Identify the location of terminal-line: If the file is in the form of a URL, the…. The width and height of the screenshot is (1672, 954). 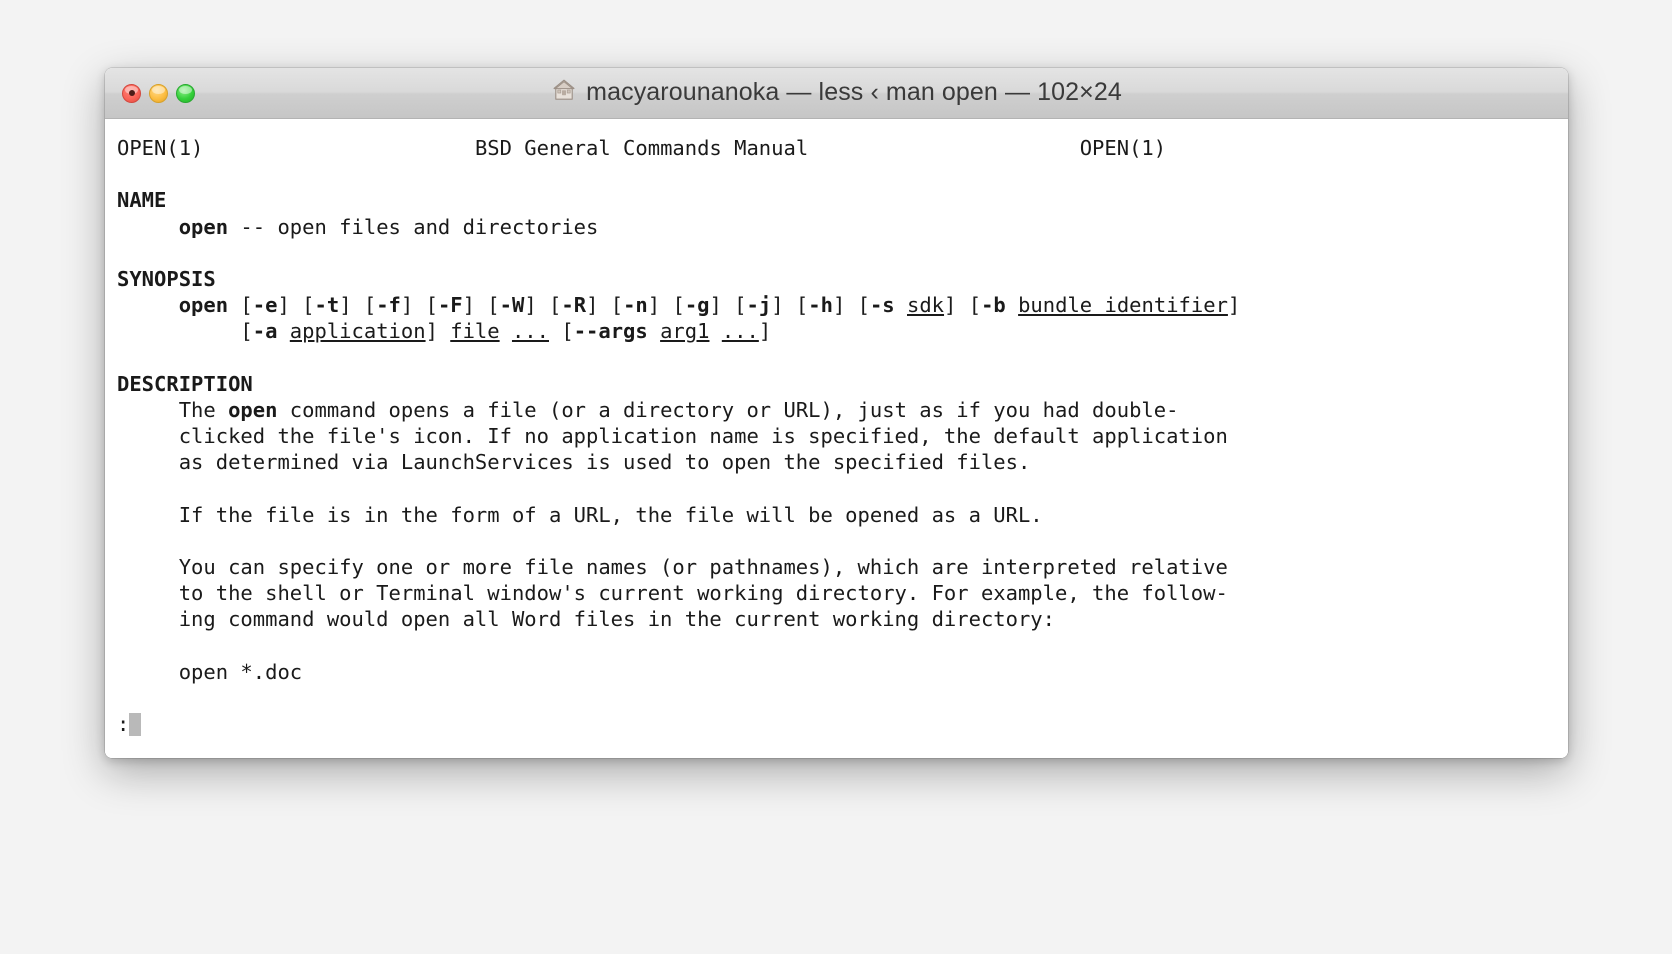
(842, 515).